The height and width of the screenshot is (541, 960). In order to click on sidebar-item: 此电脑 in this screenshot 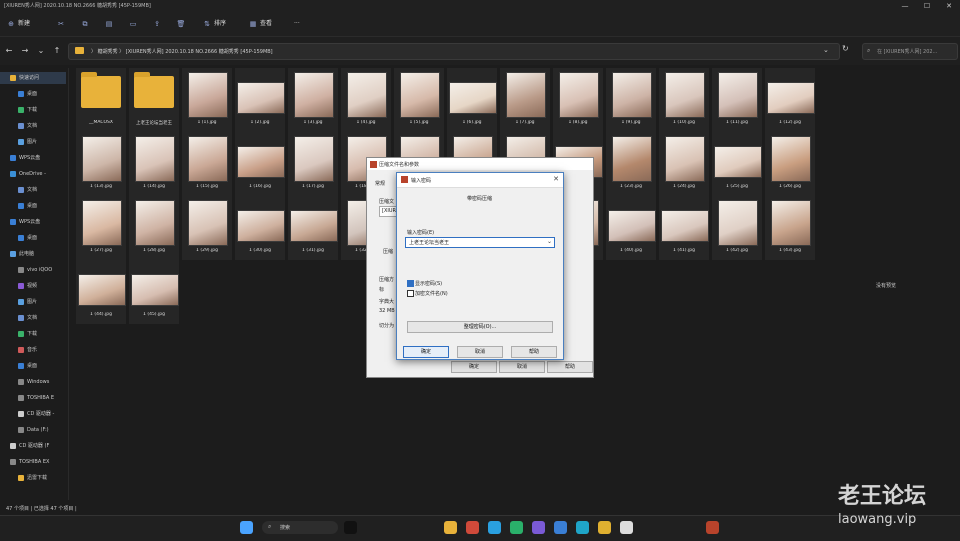, I will do `click(33, 254)`.